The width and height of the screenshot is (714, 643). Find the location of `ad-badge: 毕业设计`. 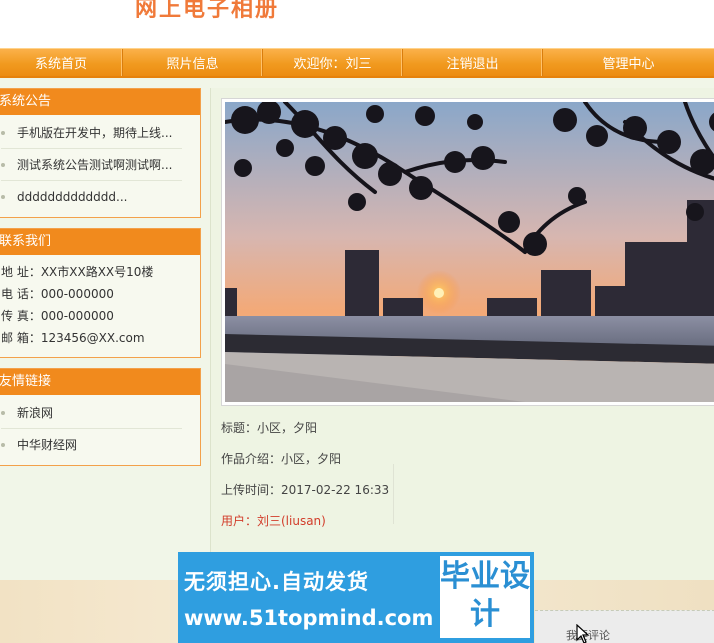

ad-badge: 毕业设计 is located at coordinates (485, 597).